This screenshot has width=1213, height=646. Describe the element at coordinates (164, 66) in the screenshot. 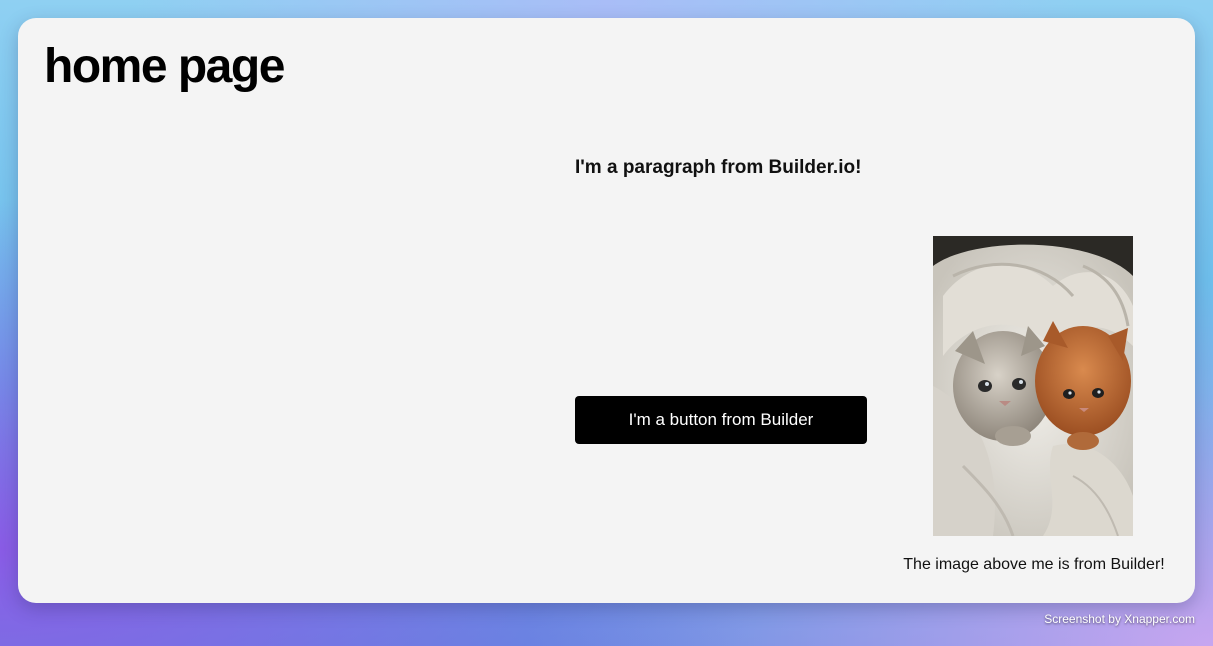

I see `page-title: home page` at that location.